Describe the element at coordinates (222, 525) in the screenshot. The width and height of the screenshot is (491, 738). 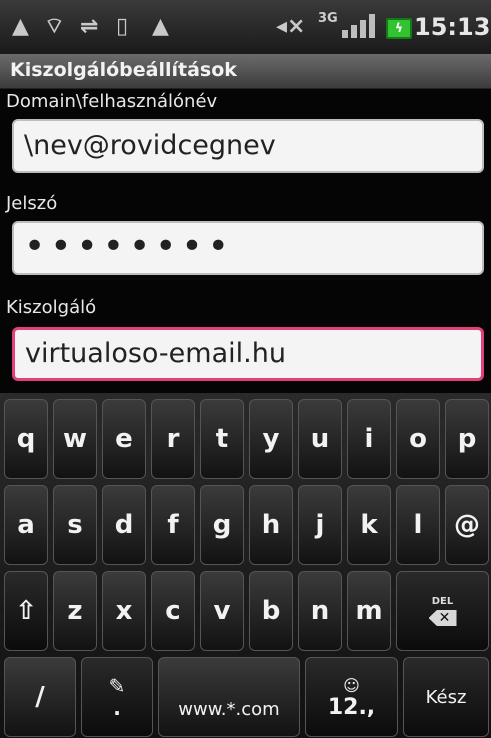
I see `key-g: g` at that location.